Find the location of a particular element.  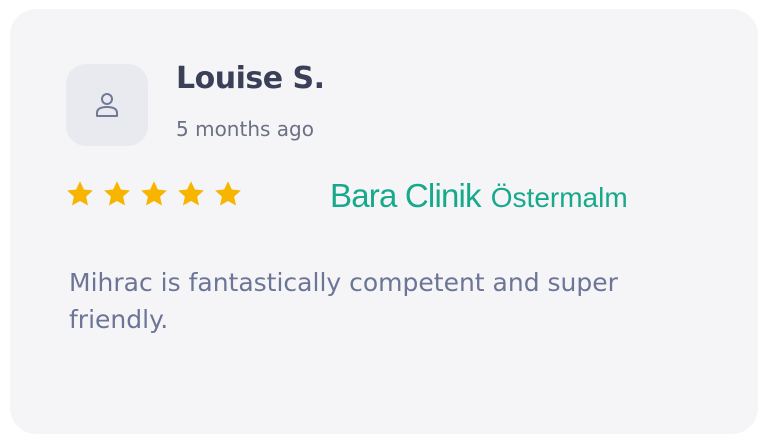

avatar is located at coordinates (107, 105).